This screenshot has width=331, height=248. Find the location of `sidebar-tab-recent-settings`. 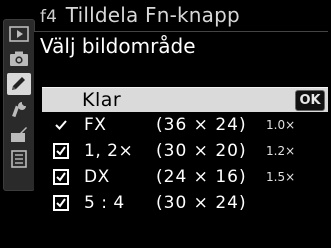

sidebar-tab-recent-settings is located at coordinates (19, 159).